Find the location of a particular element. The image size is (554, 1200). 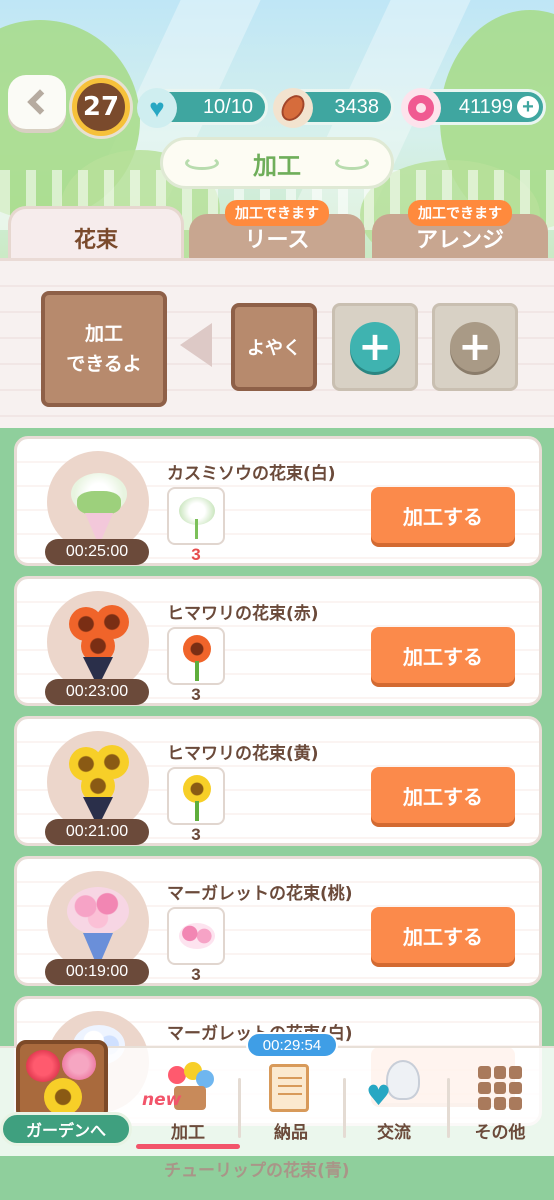

grid-icon is located at coordinates (500, 1088).